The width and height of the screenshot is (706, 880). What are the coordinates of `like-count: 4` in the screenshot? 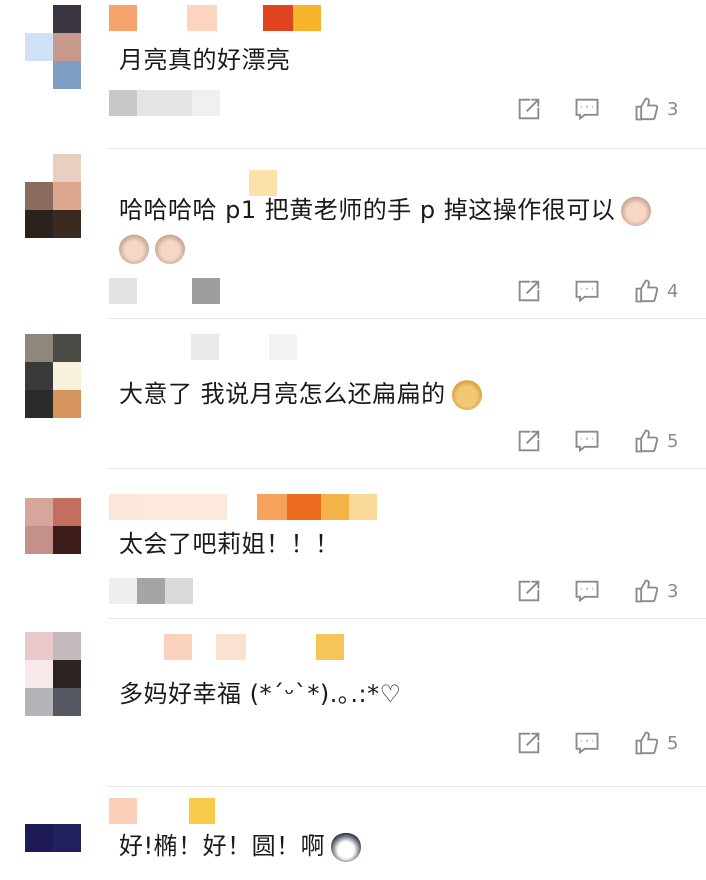 It's located at (673, 291).